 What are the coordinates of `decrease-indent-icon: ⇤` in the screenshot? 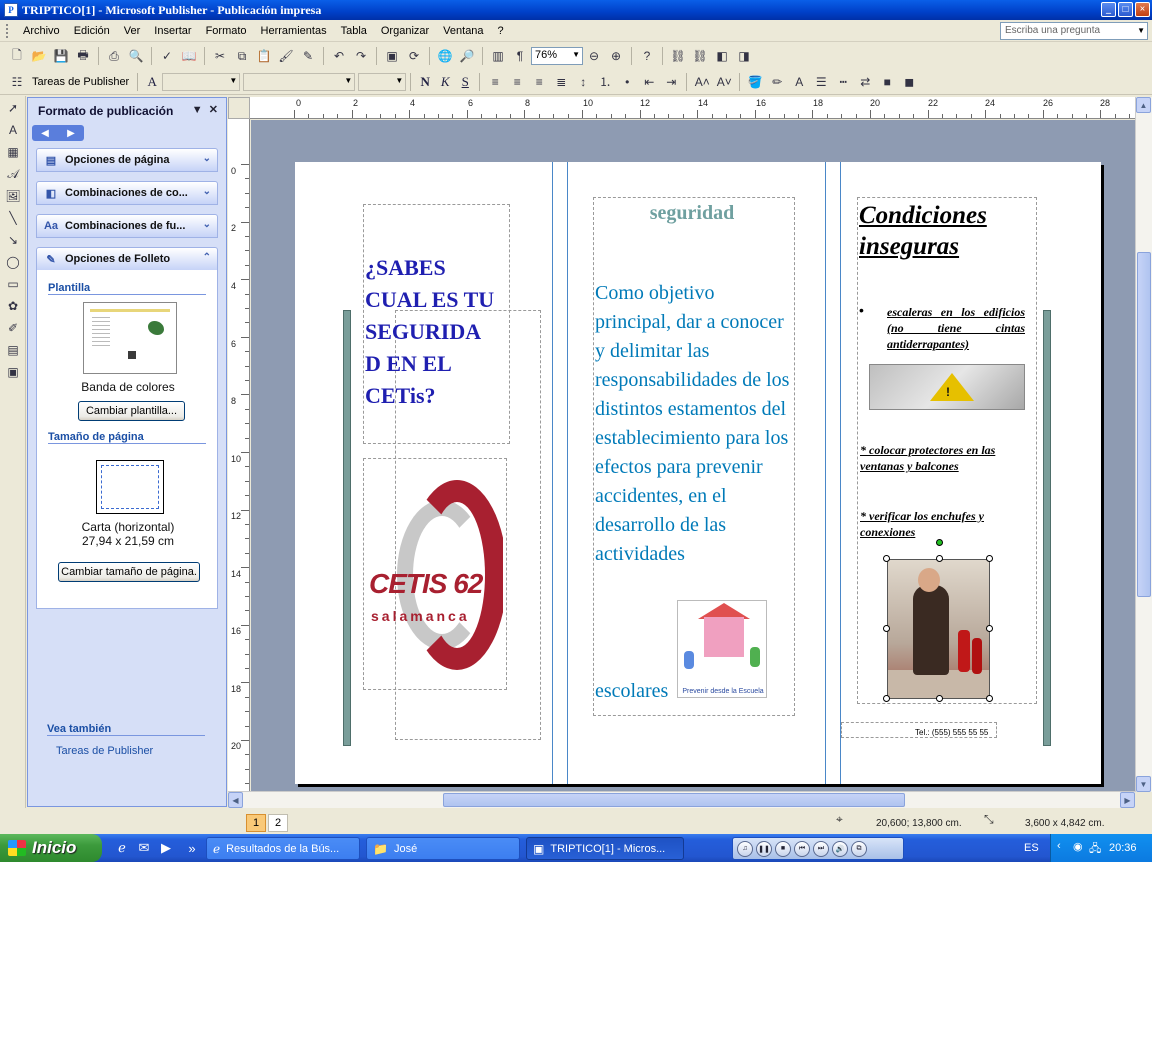 It's located at (649, 82).